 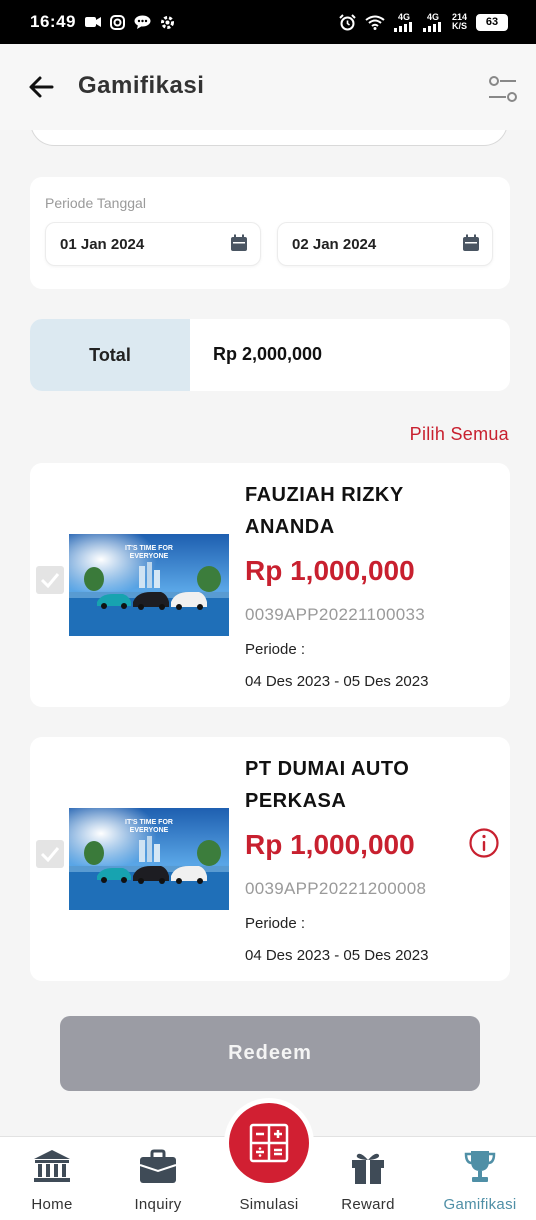 I want to click on fab-circle, so click(x=269, y=1143).